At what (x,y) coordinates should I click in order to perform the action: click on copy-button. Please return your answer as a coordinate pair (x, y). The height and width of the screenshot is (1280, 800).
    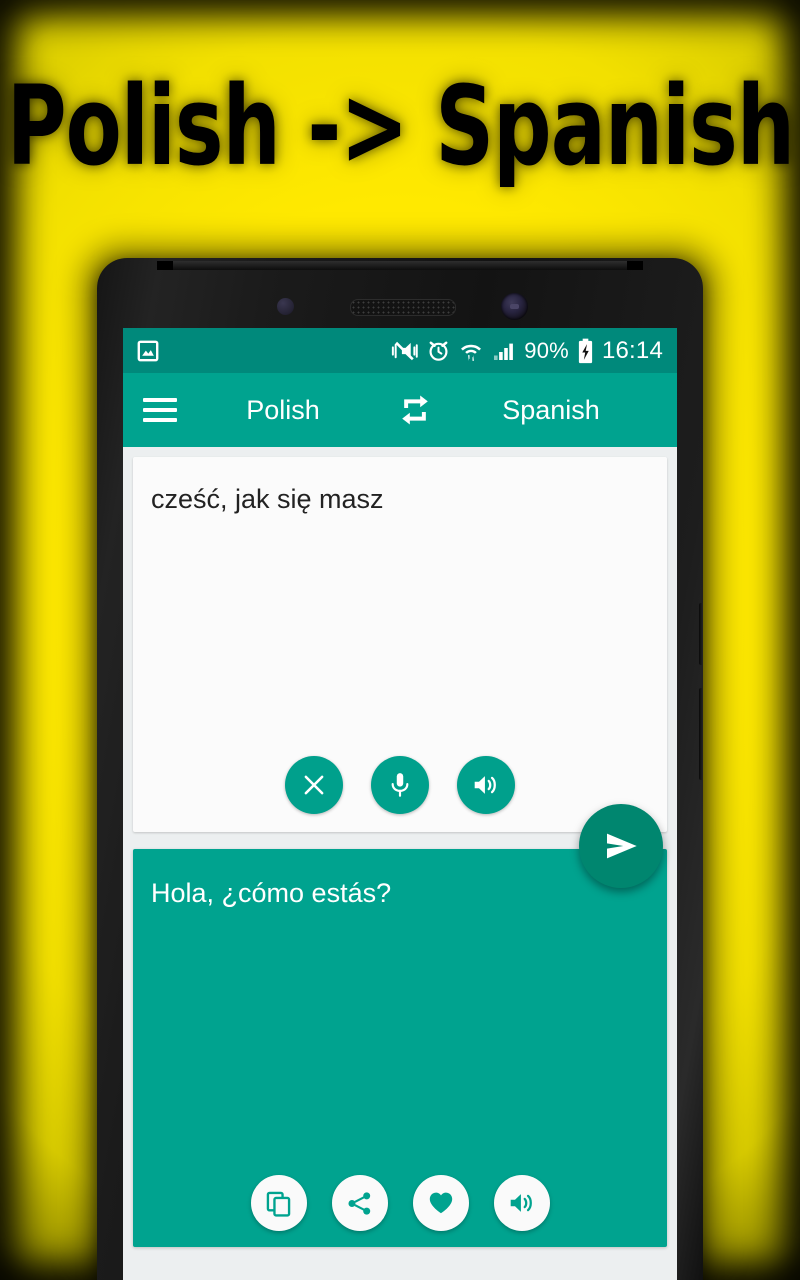
    Looking at the image, I should click on (278, 1203).